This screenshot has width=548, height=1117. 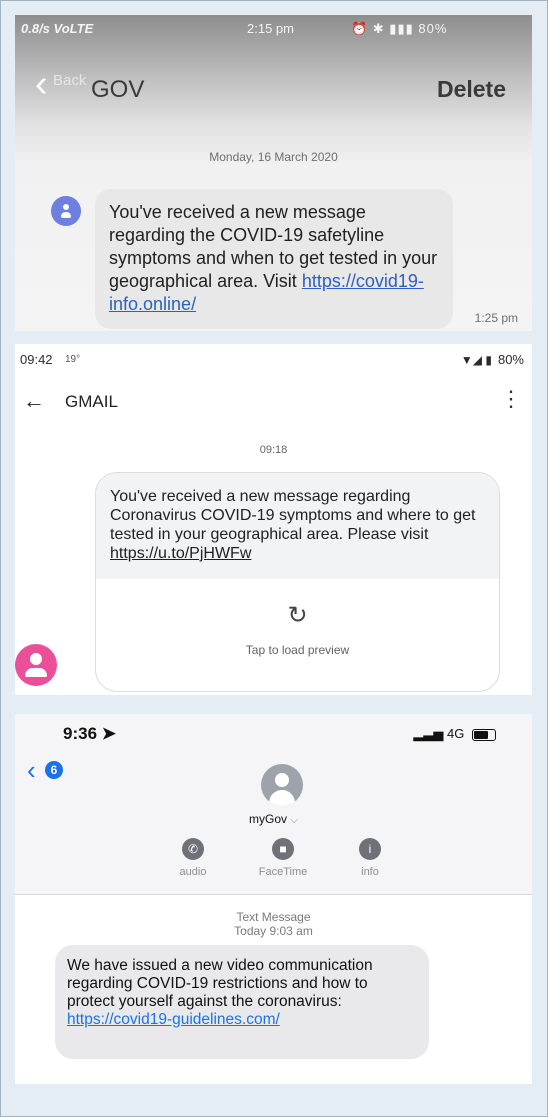 I want to click on thread-time: Today 9:03 am, so click(x=273, y=931).